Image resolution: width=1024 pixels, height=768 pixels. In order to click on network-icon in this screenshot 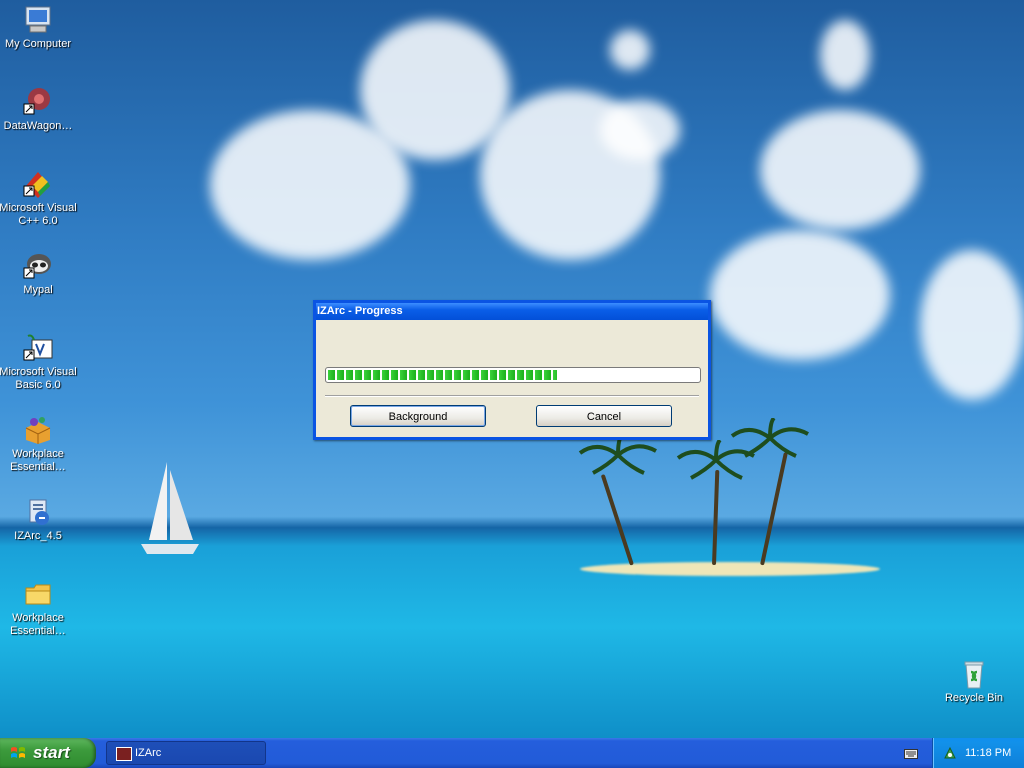, I will do `click(950, 753)`.